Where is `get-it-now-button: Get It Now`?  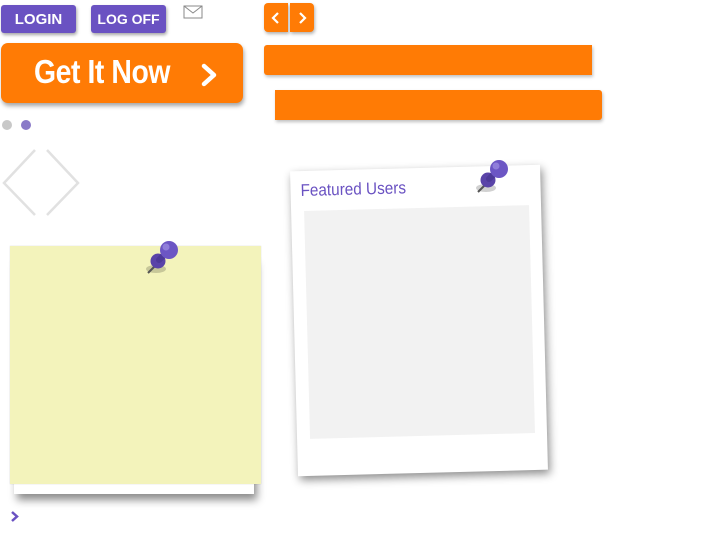
get-it-now-button: Get It Now is located at coordinates (122, 73).